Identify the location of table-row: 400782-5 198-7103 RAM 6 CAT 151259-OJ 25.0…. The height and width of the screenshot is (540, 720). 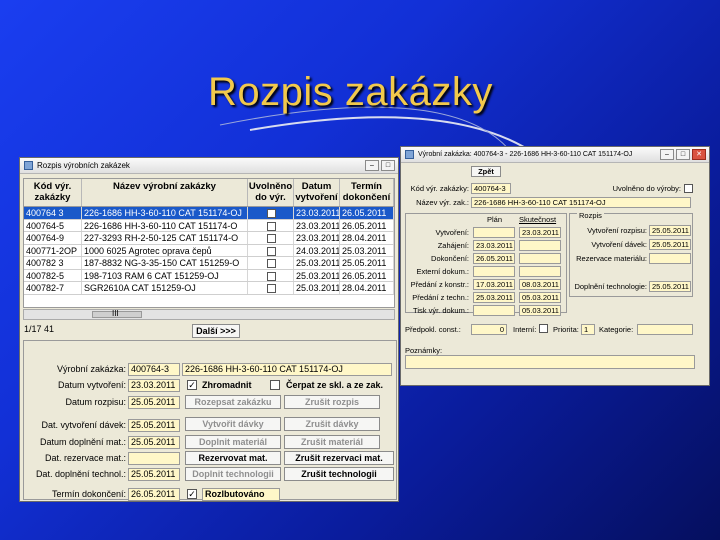
(209, 275).